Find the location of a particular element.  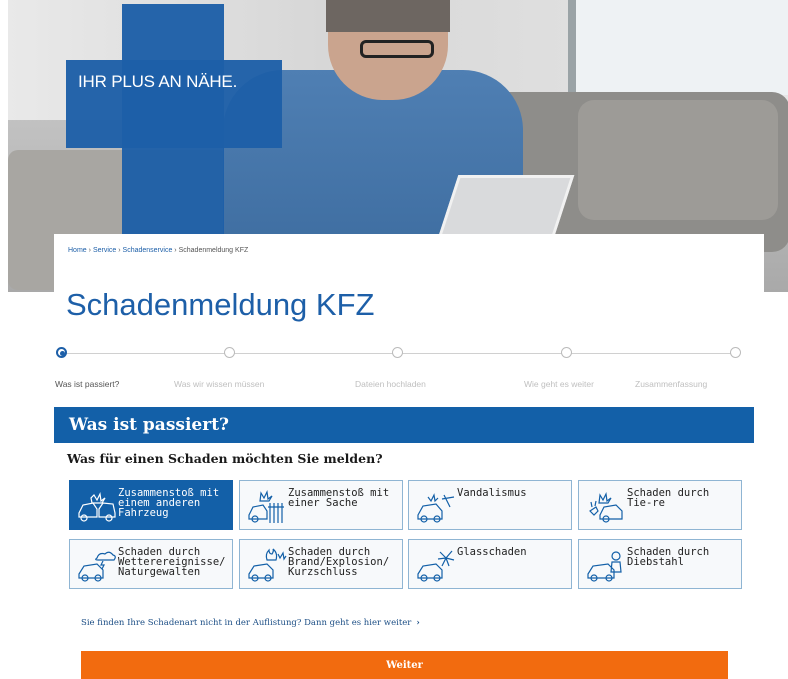

continue-button: Weiter is located at coordinates (404, 665).